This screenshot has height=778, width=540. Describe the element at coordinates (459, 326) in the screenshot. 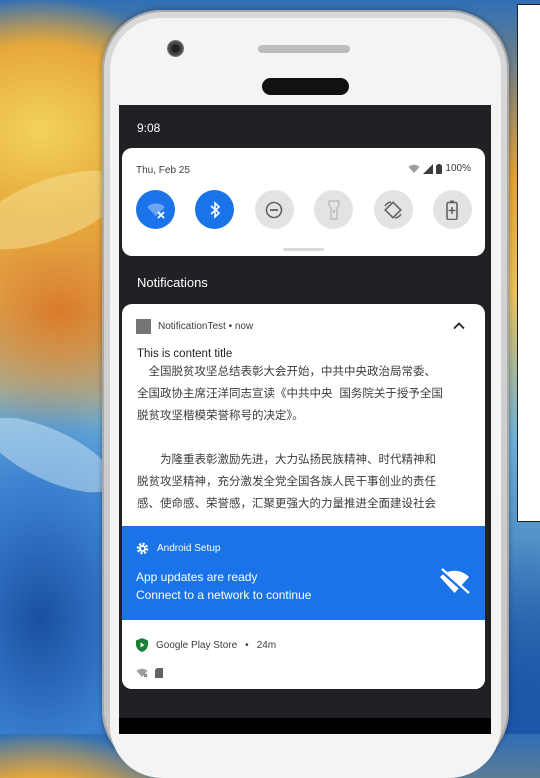

I see `chevron-up-icon` at that location.